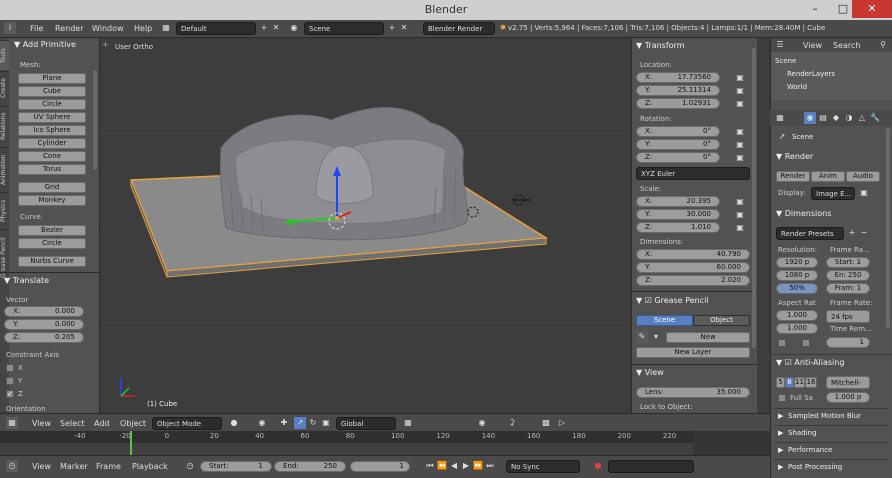 The image size is (892, 478). What do you see at coordinates (44, 337) in the screenshot?
I see `vector-z-field: Z: 0.205` at bounding box center [44, 337].